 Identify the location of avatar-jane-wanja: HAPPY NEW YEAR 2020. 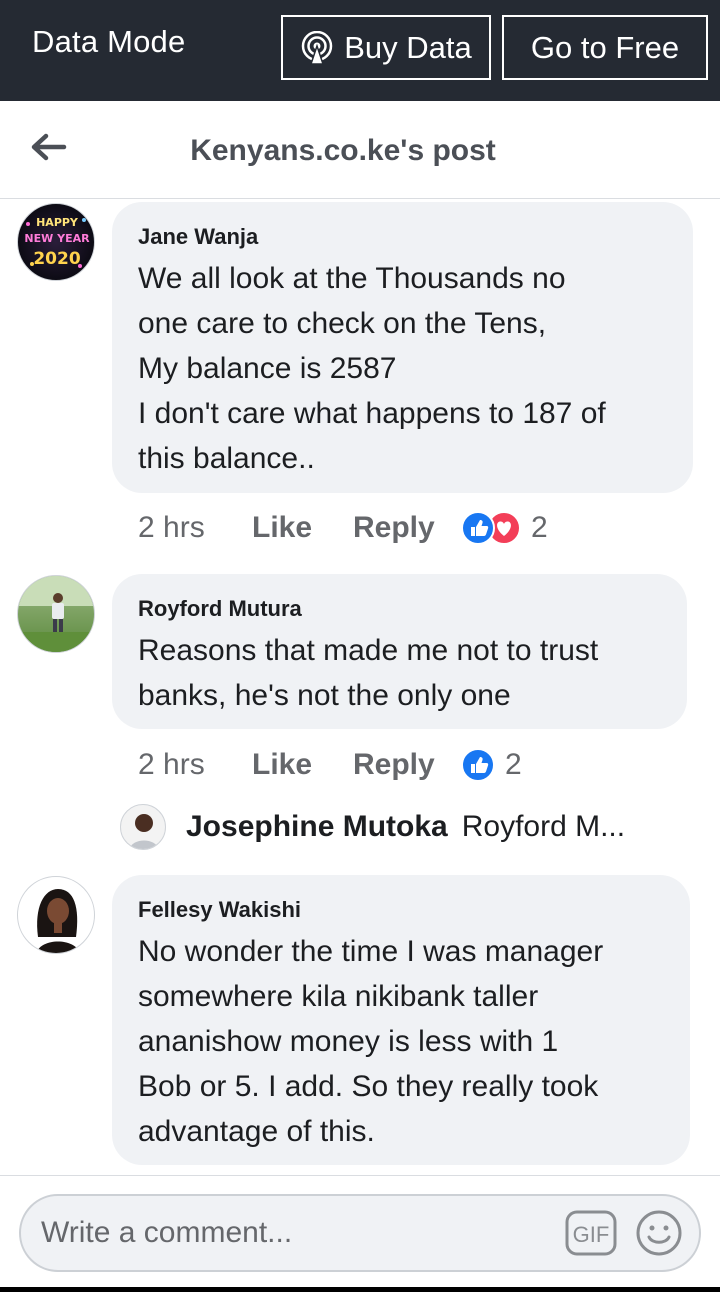
(56, 242).